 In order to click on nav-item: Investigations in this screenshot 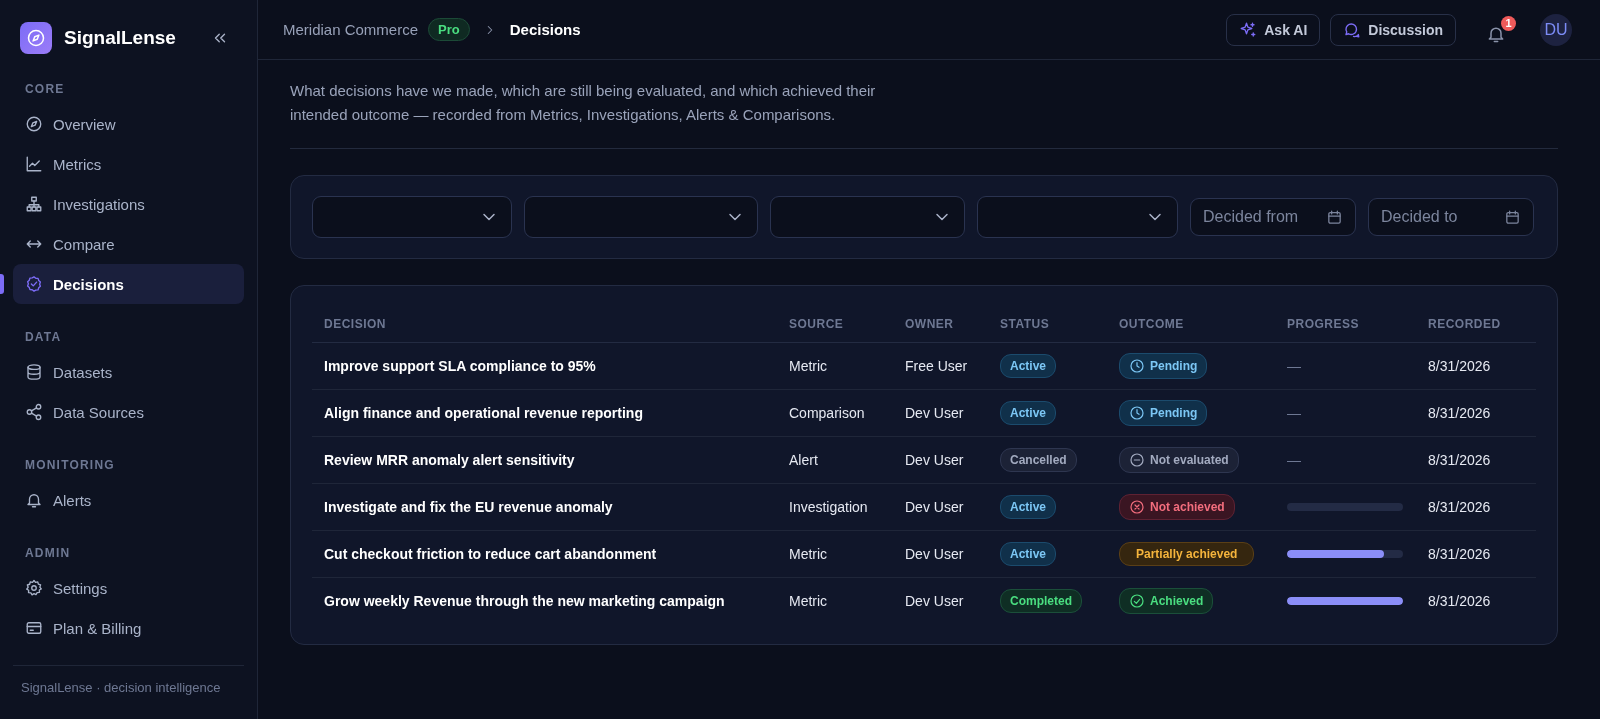, I will do `click(128, 204)`.